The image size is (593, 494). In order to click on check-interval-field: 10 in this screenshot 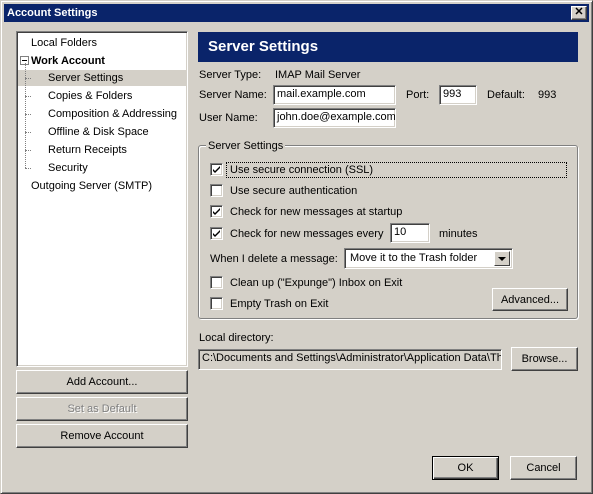, I will do `click(410, 233)`.